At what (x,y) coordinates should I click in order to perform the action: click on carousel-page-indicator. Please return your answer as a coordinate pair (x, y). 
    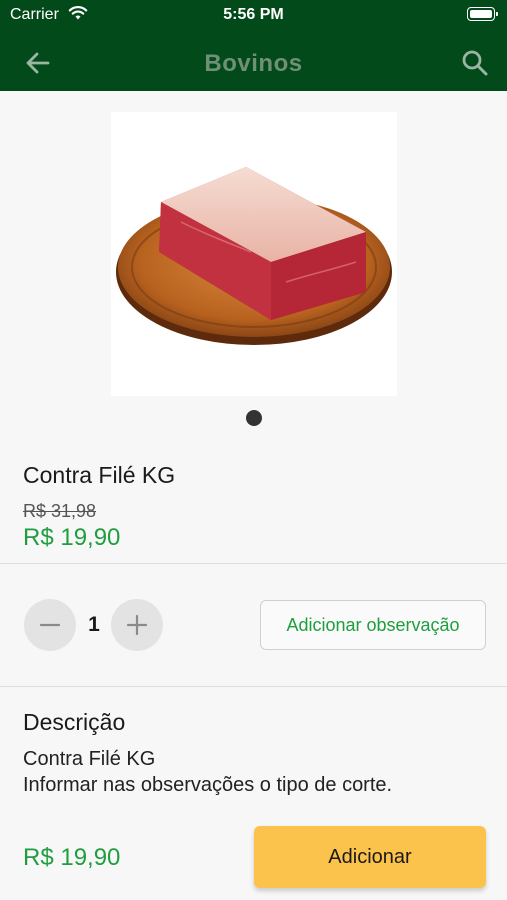
    Looking at the image, I should click on (254, 418).